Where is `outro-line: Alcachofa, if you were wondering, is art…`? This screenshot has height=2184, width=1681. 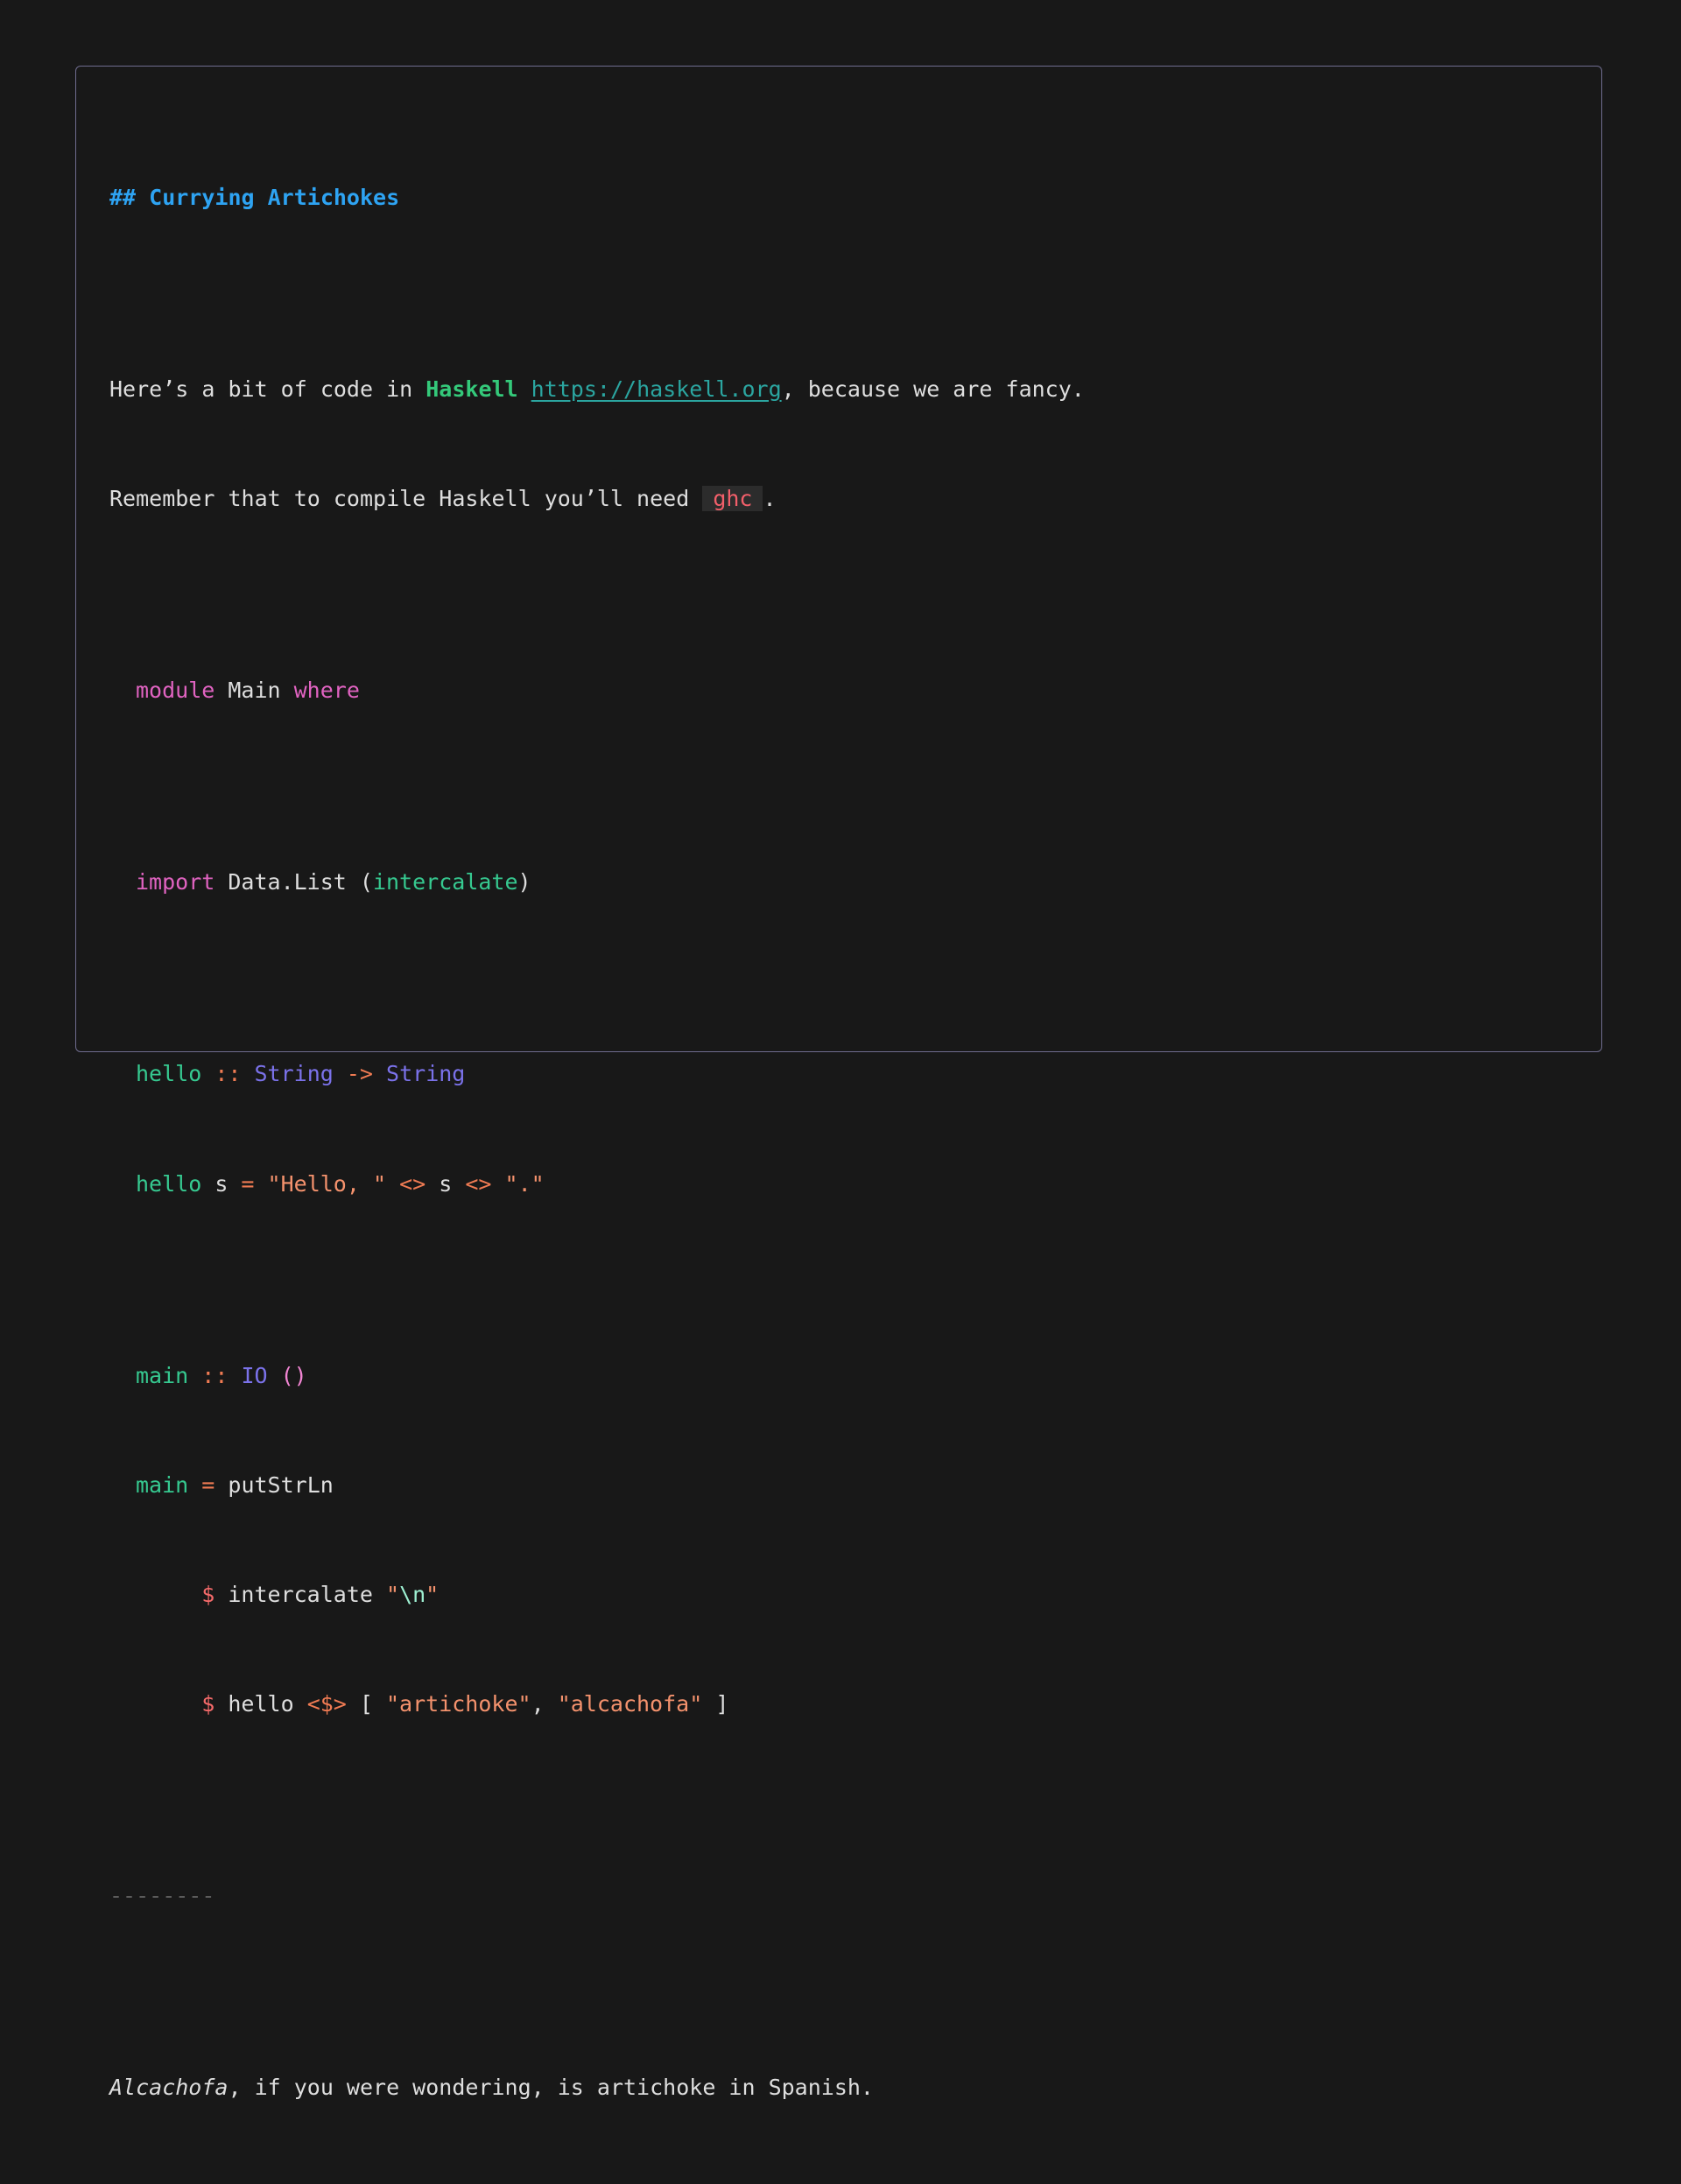
outro-line: Alcachofa, if you were wondering, is art… is located at coordinates (838, 2087).